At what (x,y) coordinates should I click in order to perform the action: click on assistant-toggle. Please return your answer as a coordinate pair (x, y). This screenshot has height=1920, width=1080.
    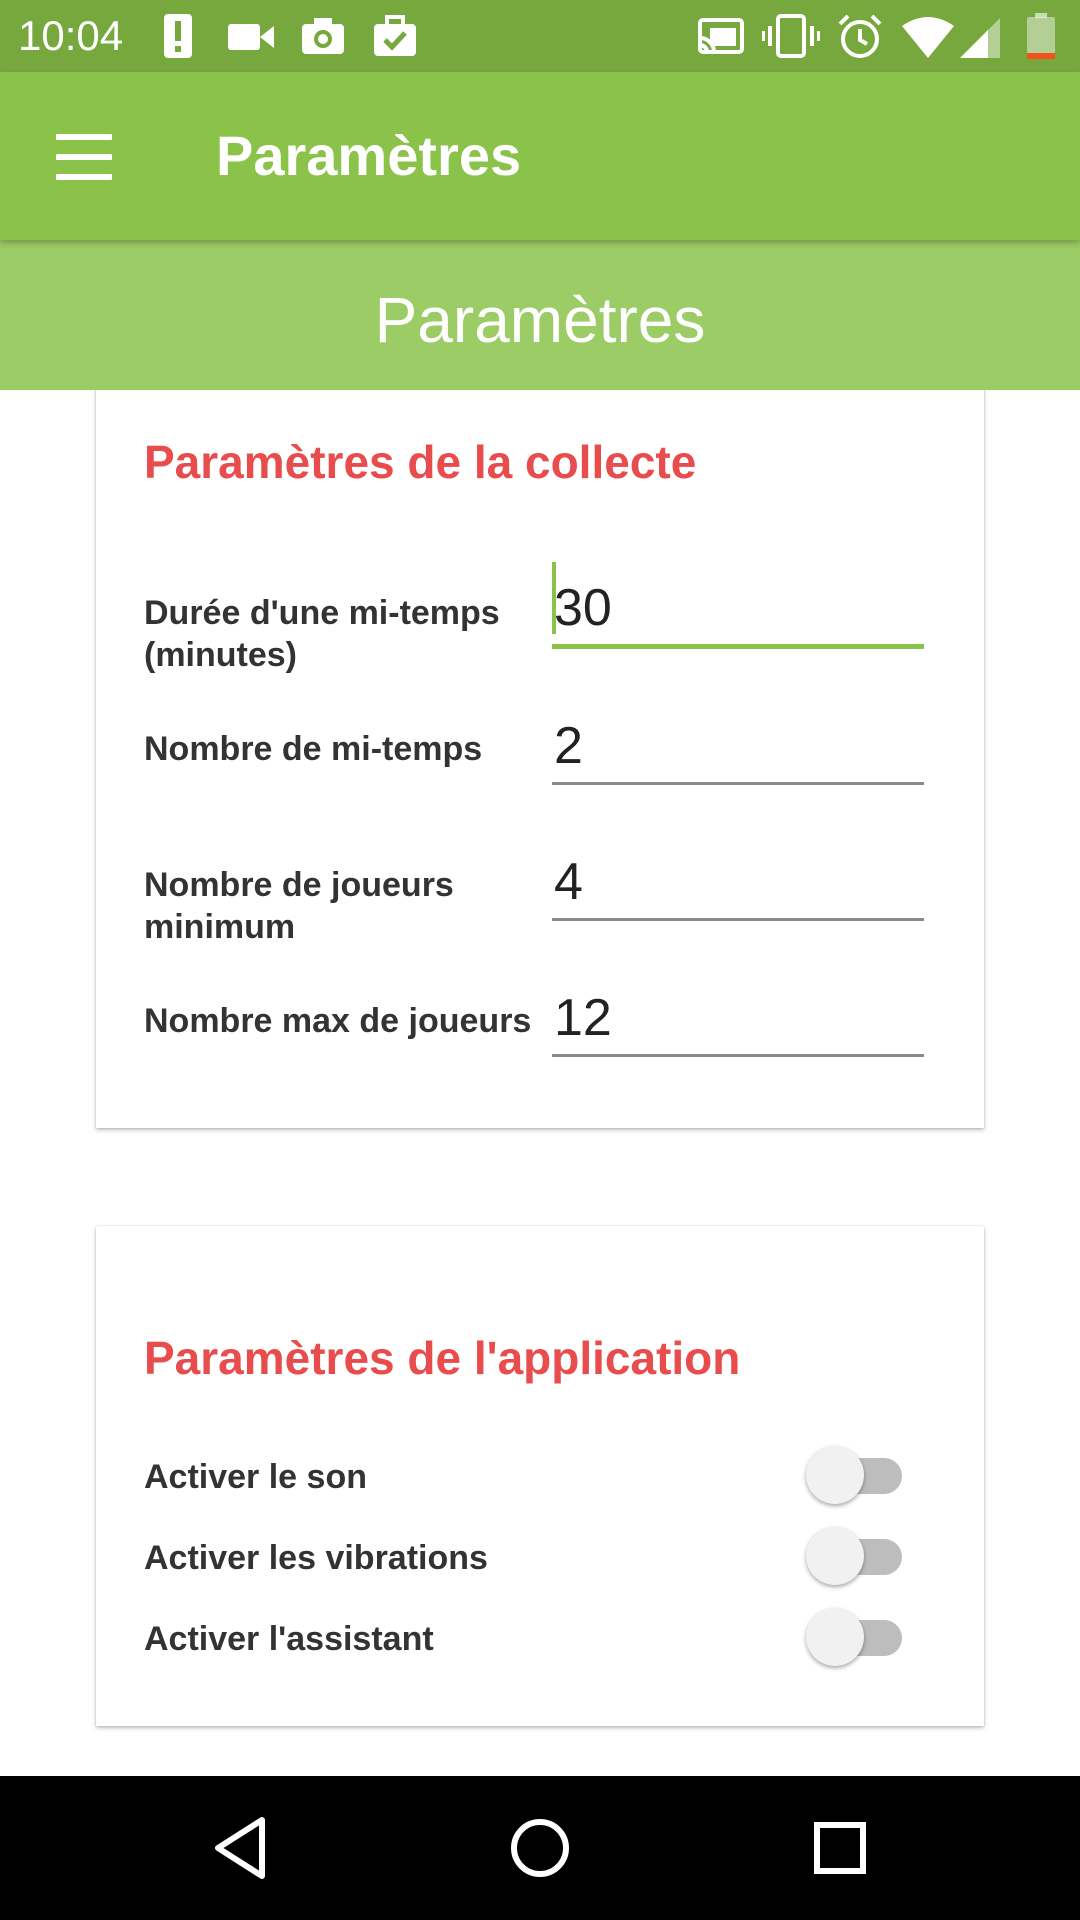
    Looking at the image, I should click on (856, 1635).